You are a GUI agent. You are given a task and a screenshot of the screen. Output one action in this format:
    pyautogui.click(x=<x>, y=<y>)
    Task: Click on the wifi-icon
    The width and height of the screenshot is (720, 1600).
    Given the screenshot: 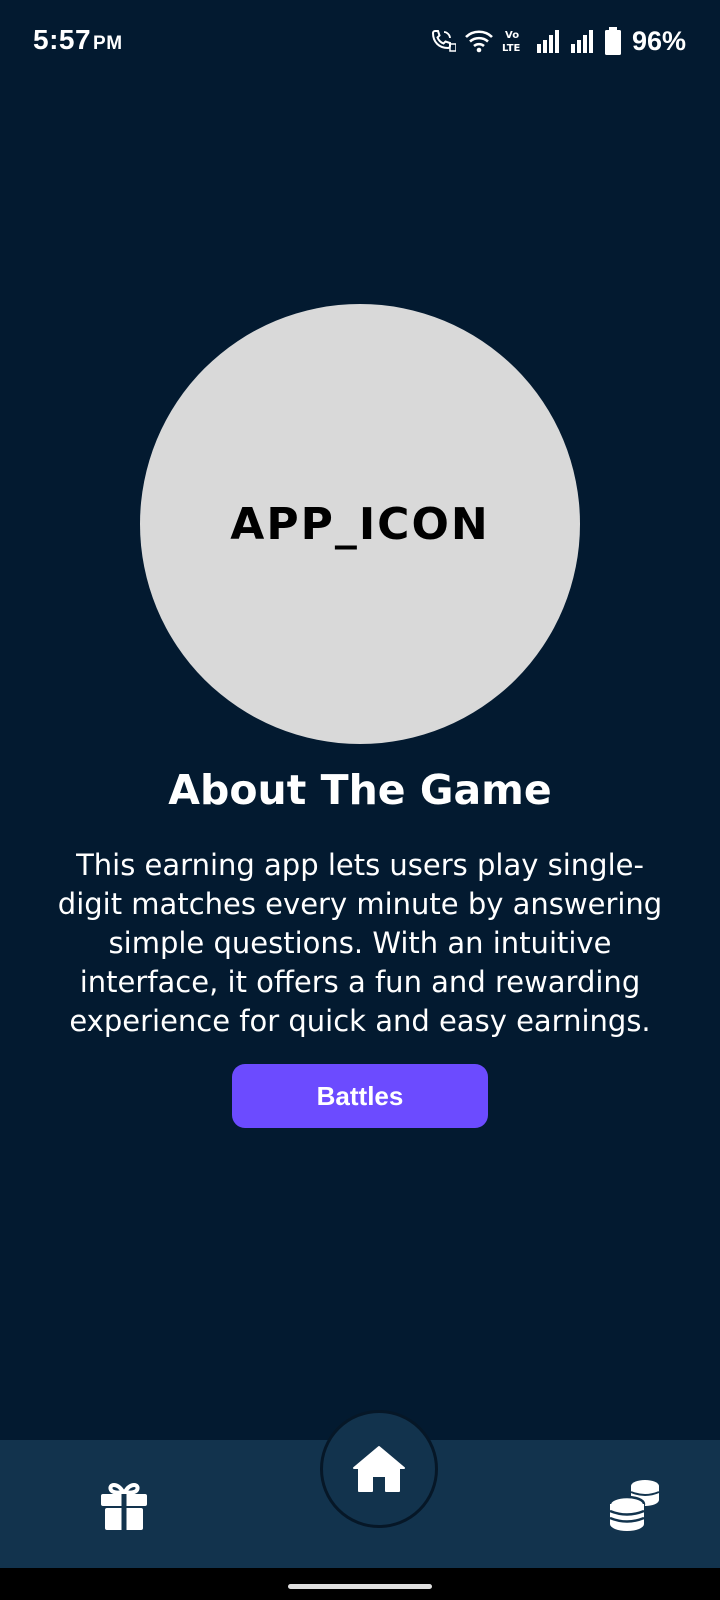 What is the action you would take?
    pyautogui.click(x=479, y=41)
    